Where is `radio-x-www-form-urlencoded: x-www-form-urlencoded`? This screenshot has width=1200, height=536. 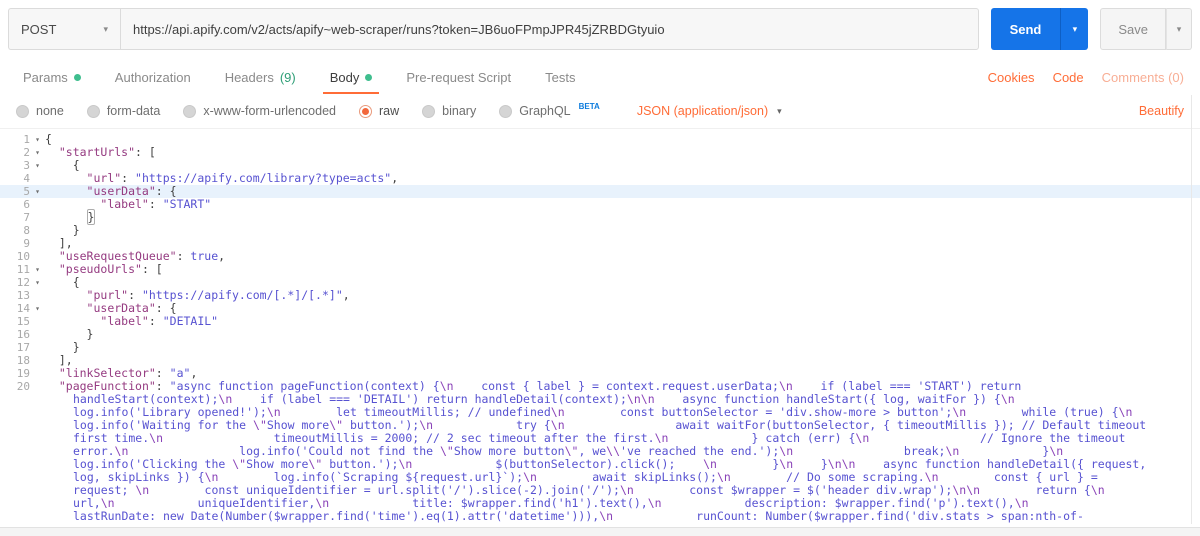
radio-x-www-form-urlencoded: x-www-form-urlencoded is located at coordinates (259, 111).